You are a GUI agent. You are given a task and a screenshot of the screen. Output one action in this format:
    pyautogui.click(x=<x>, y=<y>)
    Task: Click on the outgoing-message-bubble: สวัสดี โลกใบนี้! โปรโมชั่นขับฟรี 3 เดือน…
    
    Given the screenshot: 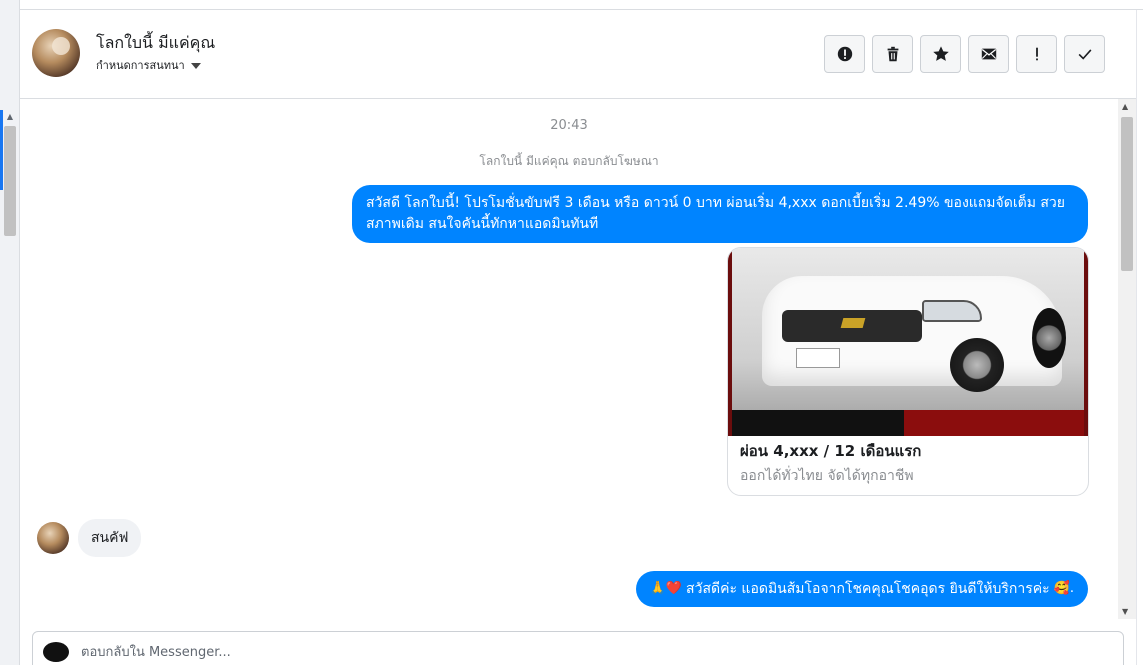 What is the action you would take?
    pyautogui.click(x=720, y=214)
    